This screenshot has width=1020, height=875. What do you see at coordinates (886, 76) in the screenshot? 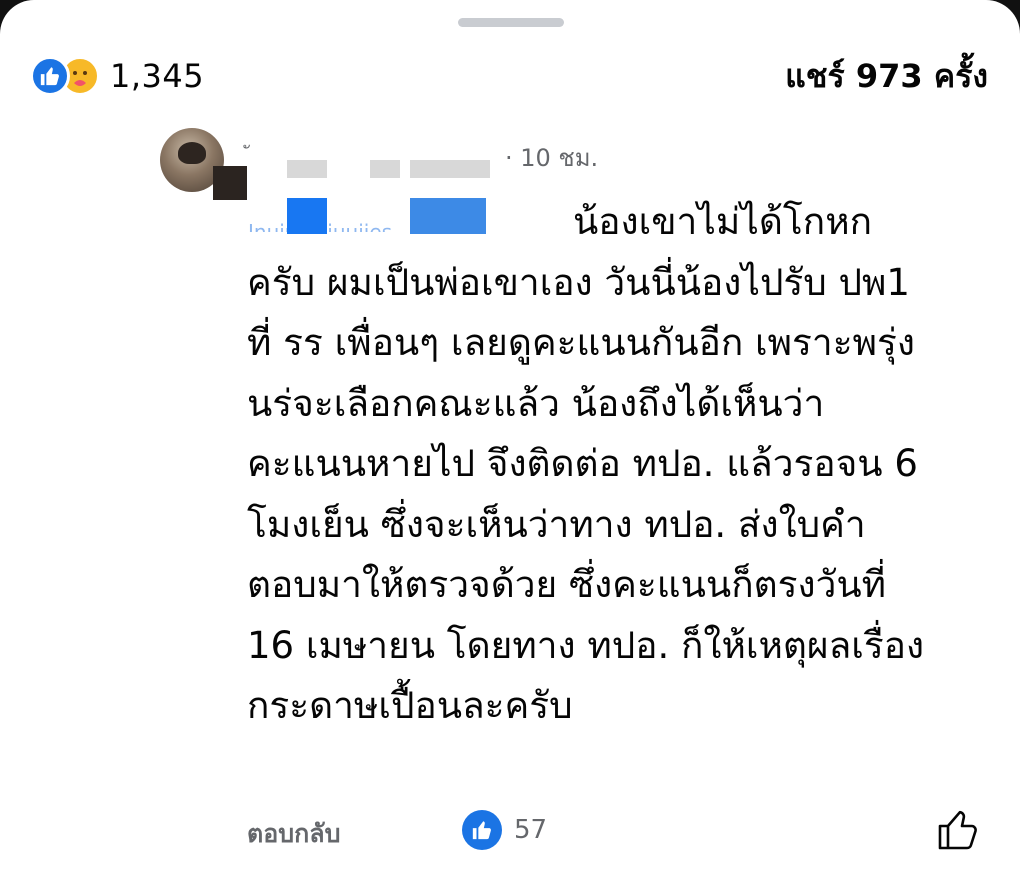
I see `share-count: แชร์ 973 ครั้ง` at bounding box center [886, 76].